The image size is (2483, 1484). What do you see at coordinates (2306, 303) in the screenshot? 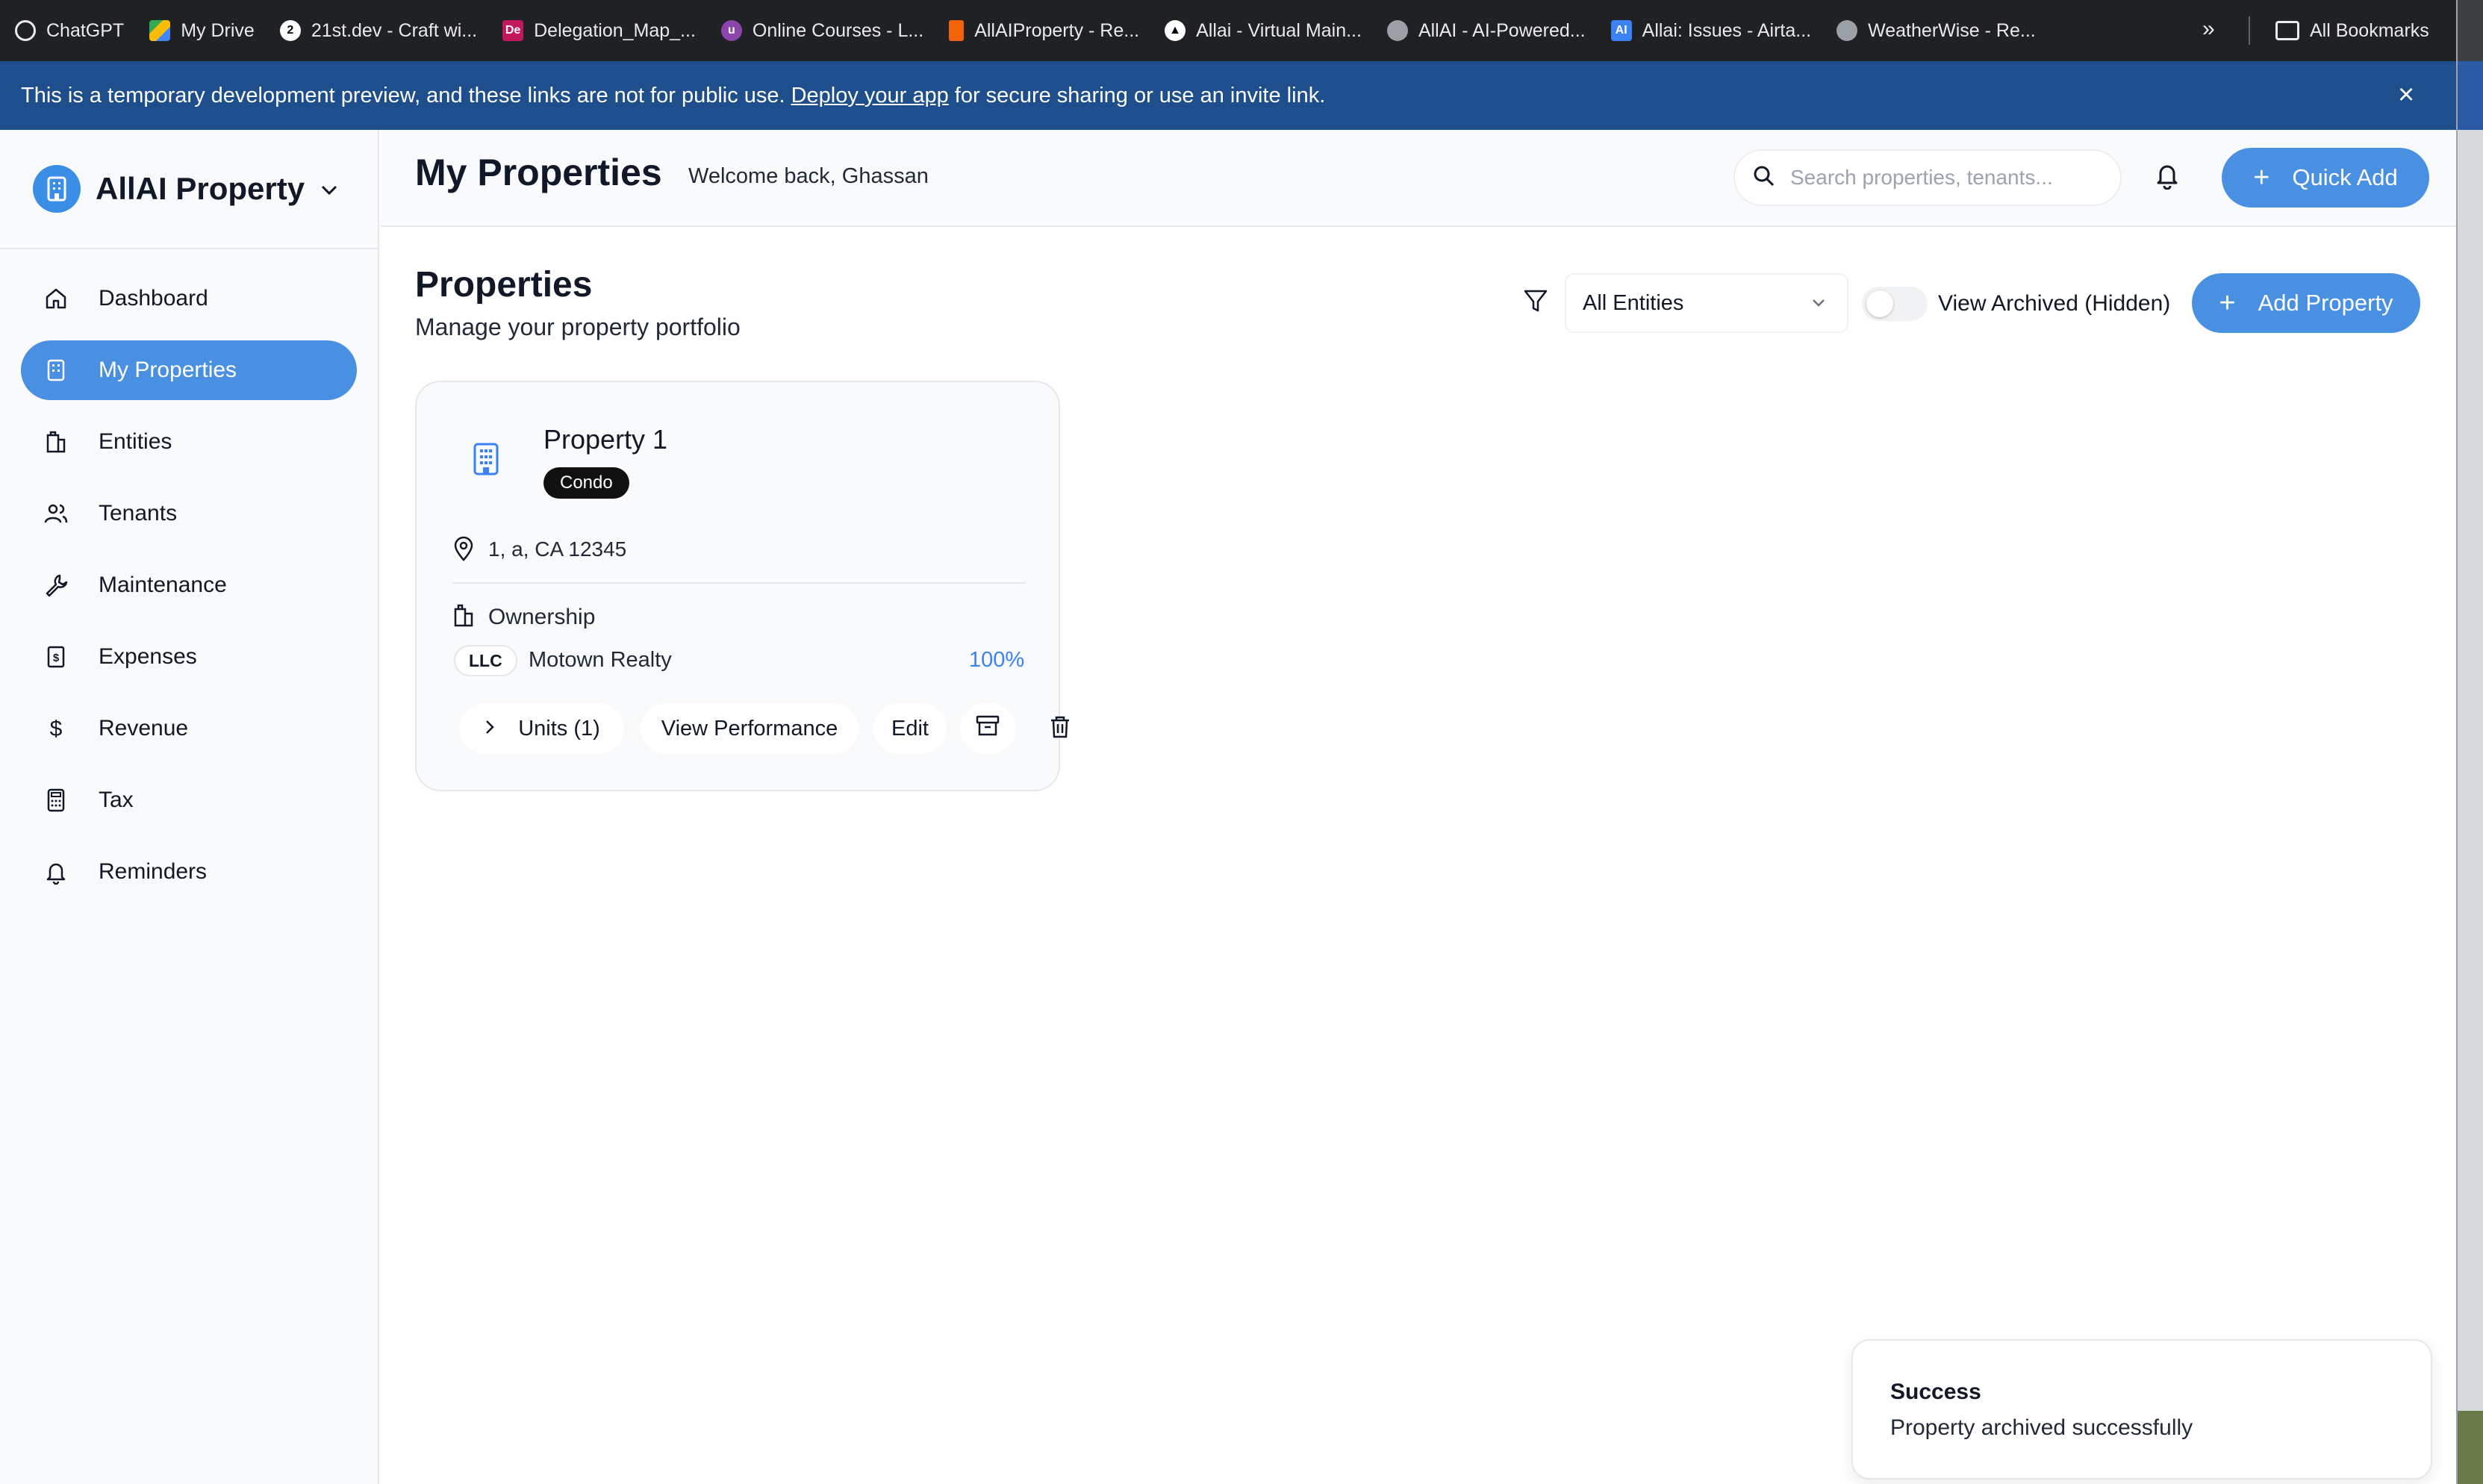
I see `add-property-button: + Add Property` at bounding box center [2306, 303].